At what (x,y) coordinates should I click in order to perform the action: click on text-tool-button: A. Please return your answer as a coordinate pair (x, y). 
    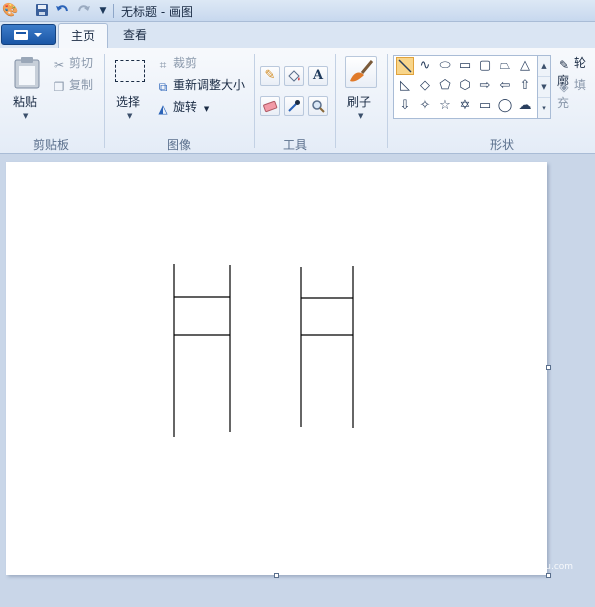
    Looking at the image, I should click on (318, 76).